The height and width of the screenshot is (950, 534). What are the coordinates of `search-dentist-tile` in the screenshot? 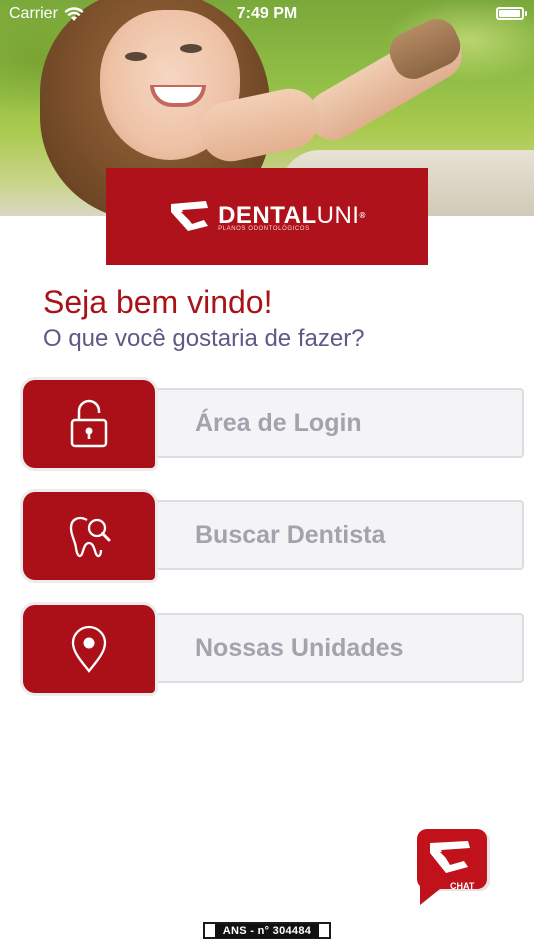 It's located at (89, 536).